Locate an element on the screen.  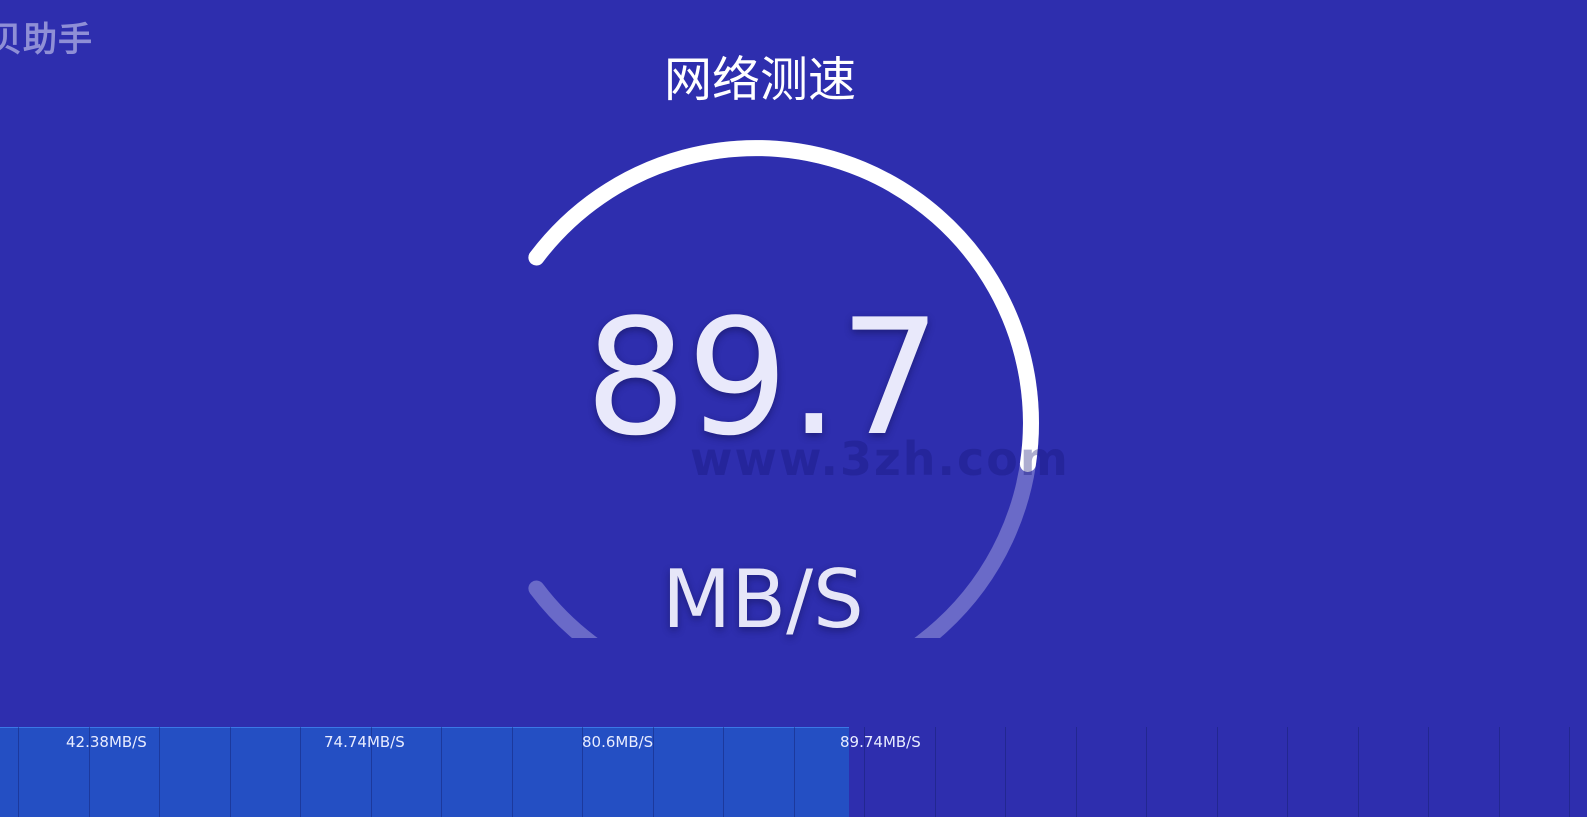
history-reading-label: 89.74MB/S is located at coordinates (880, 742).